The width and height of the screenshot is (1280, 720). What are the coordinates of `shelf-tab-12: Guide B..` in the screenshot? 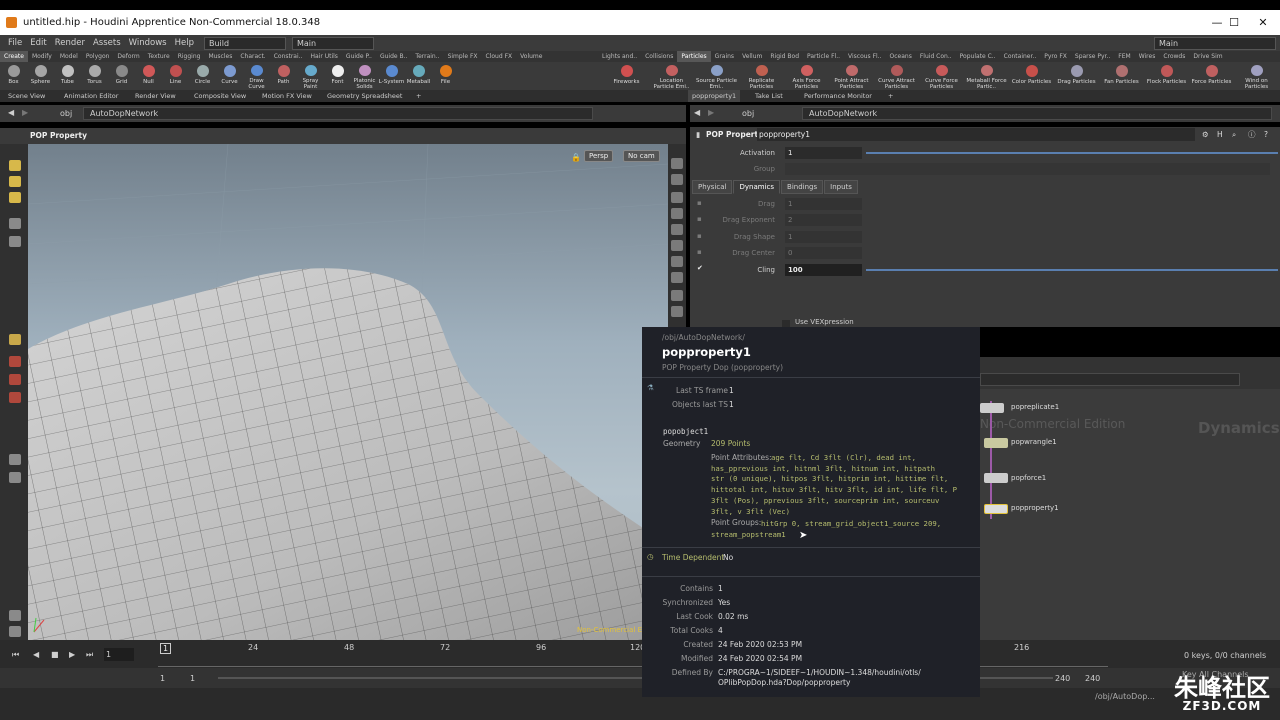 It's located at (393, 56).